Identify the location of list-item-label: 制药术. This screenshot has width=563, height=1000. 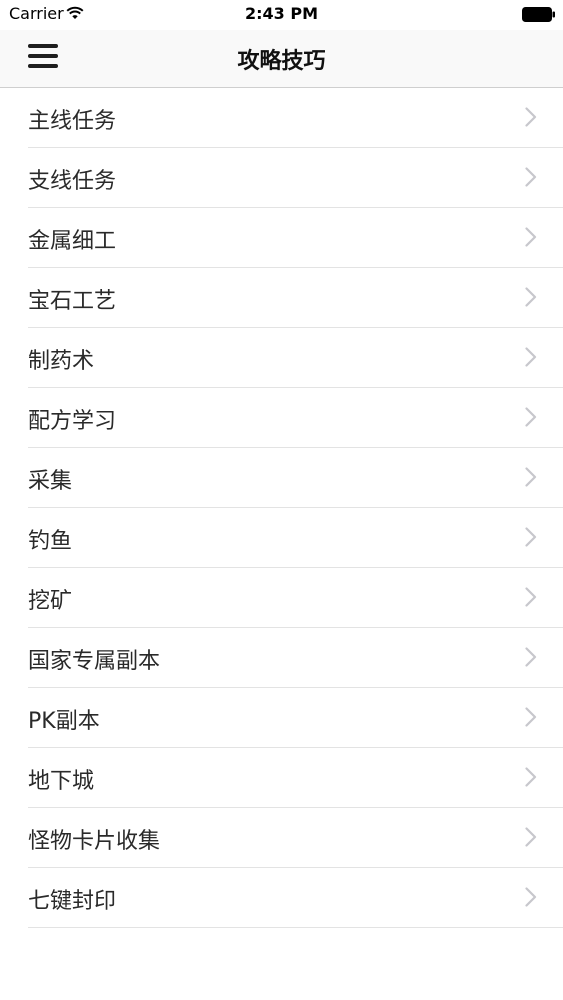
(61, 361).